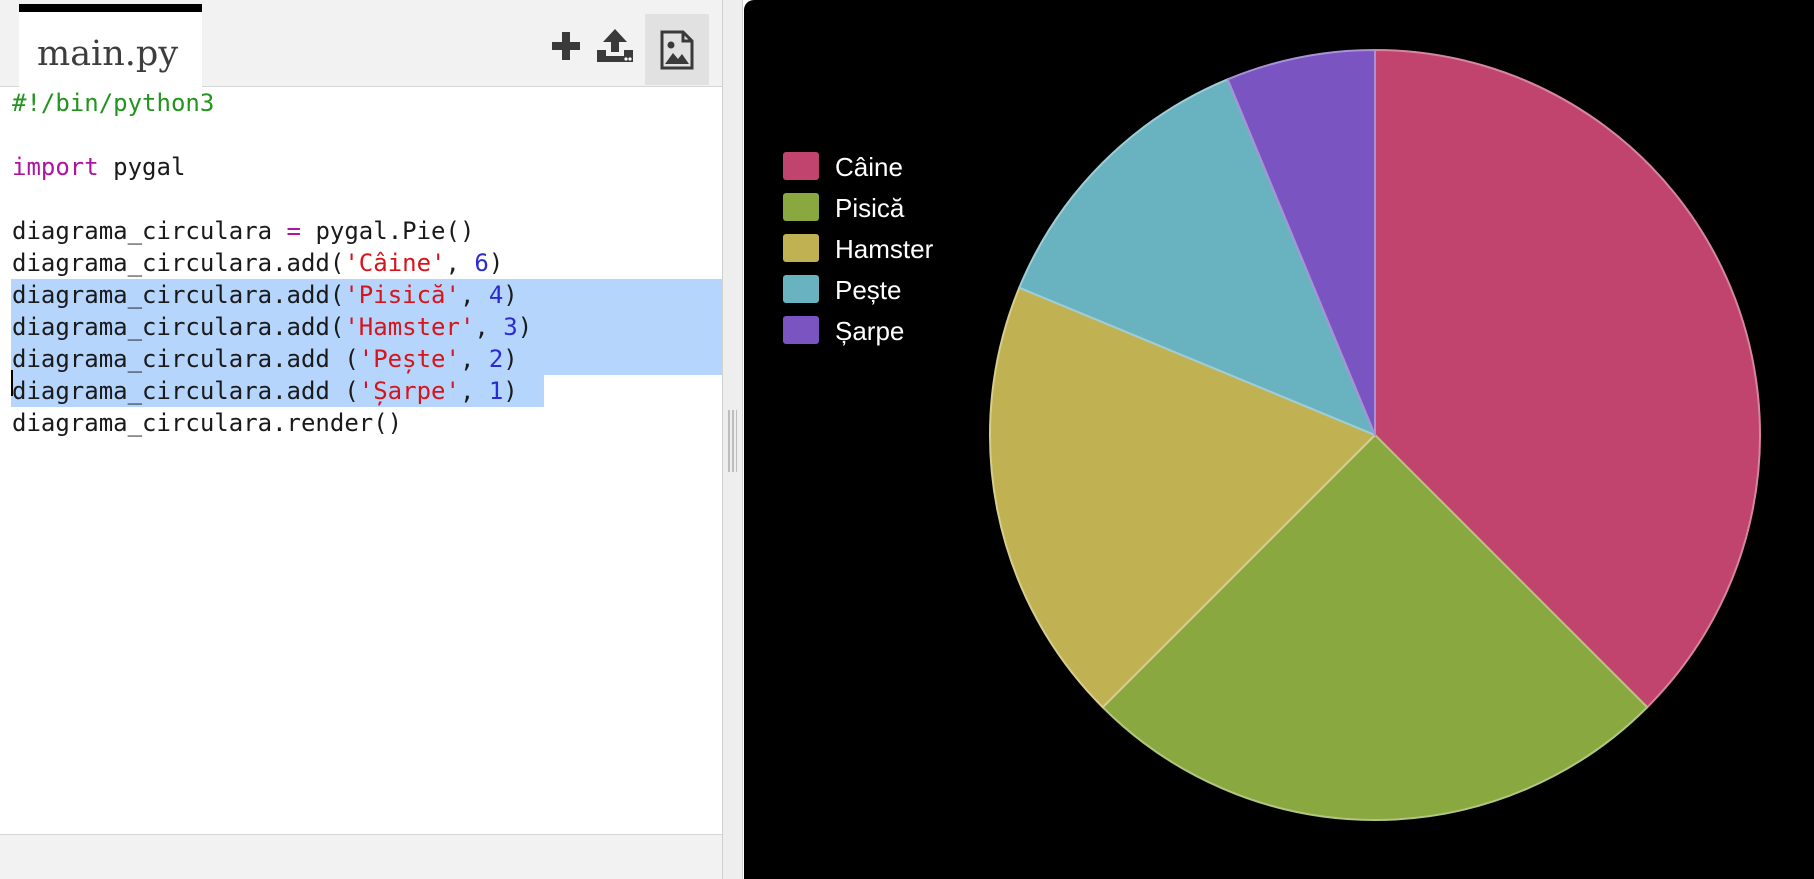  What do you see at coordinates (409, 327) in the screenshot?
I see `code-token: 'Hamster'` at bounding box center [409, 327].